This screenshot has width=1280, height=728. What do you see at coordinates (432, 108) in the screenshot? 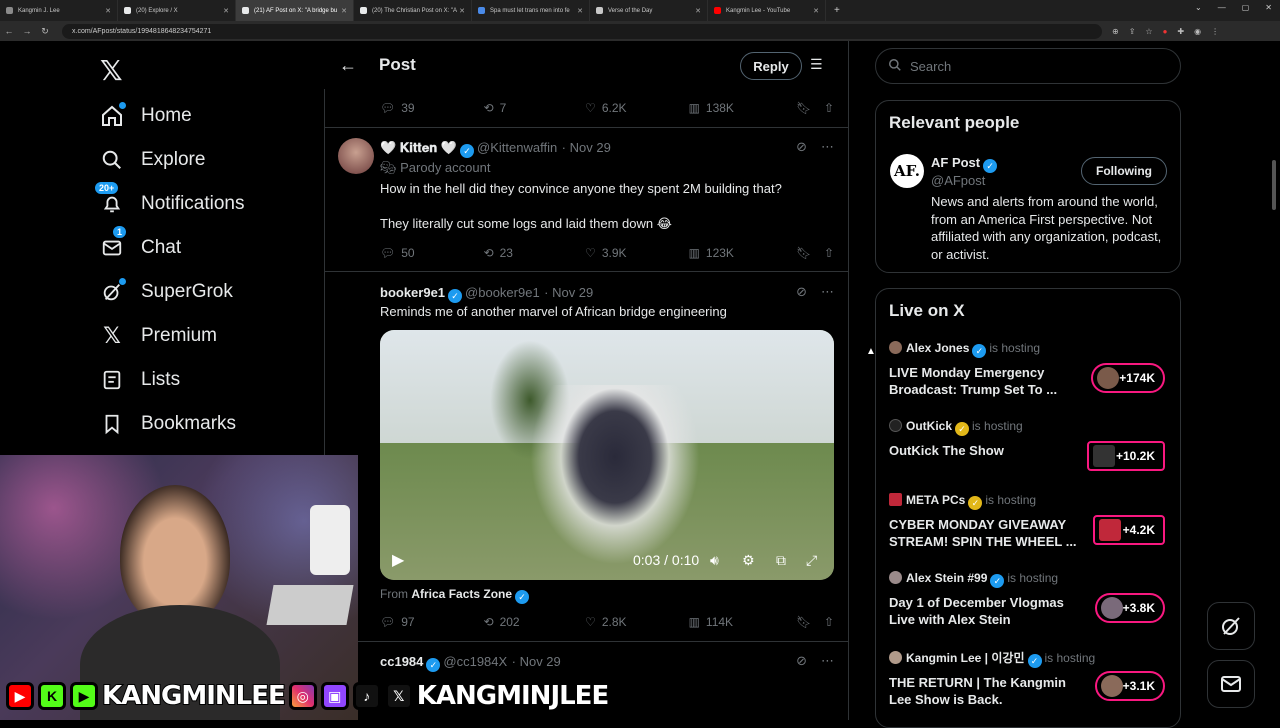
I see `reply-action: 💬︎ 39` at bounding box center [432, 108].